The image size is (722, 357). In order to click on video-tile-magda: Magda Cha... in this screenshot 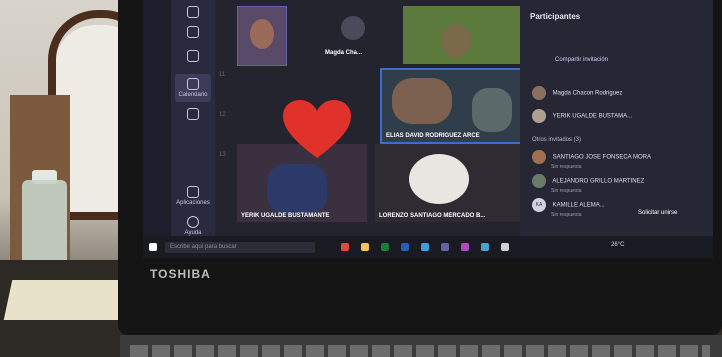, I will do `click(355, 35)`.